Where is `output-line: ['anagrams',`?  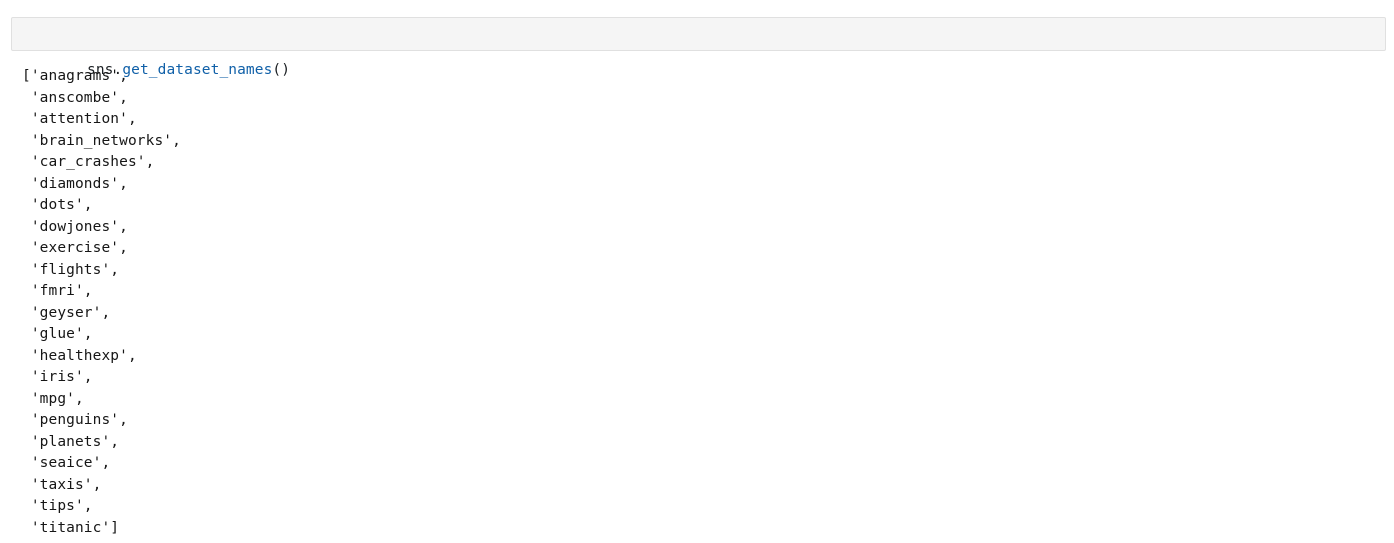
output-line: ['anagrams', is located at coordinates (75, 76).